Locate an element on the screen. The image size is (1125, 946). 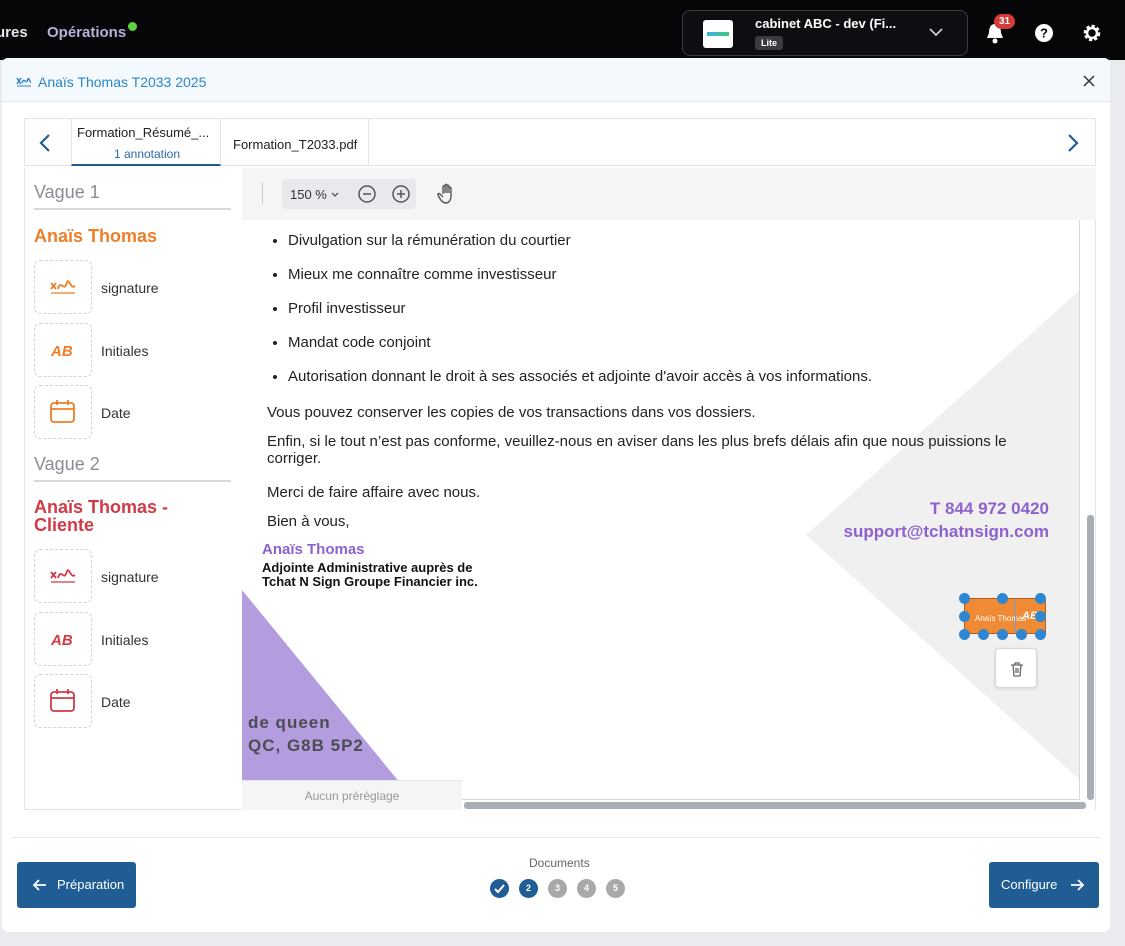
signatory-name: Anaïs Thomas is located at coordinates (313, 549).